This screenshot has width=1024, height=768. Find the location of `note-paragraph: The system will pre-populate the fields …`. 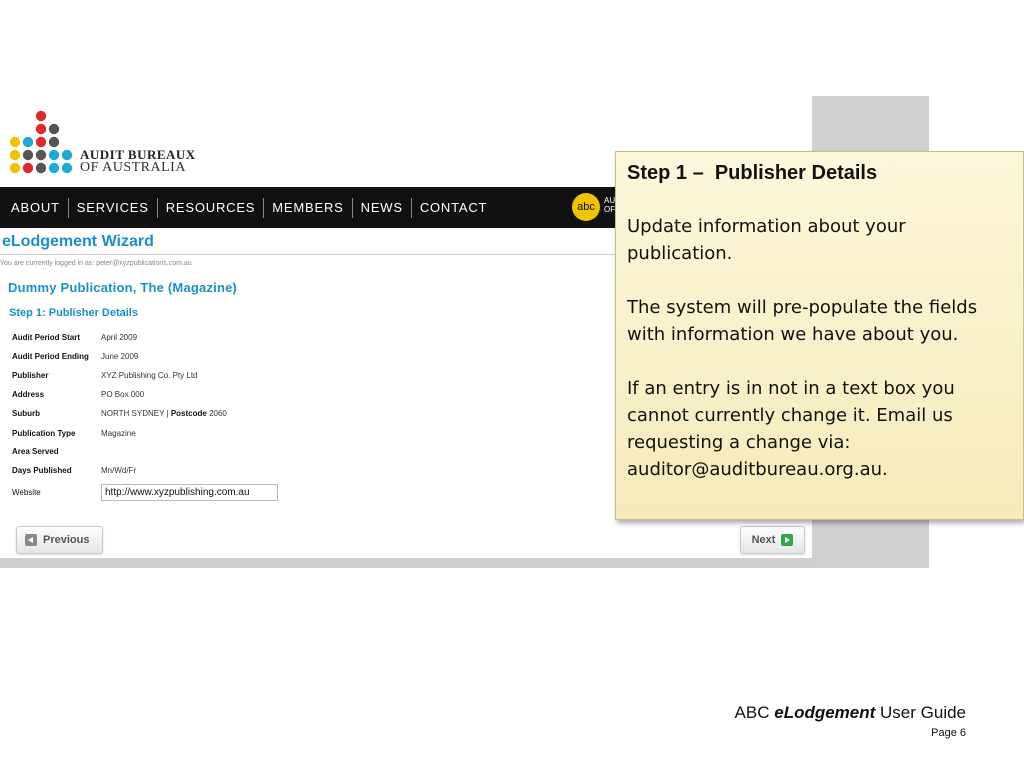

note-paragraph: The system will pre-populate the fields … is located at coordinates (802, 321).